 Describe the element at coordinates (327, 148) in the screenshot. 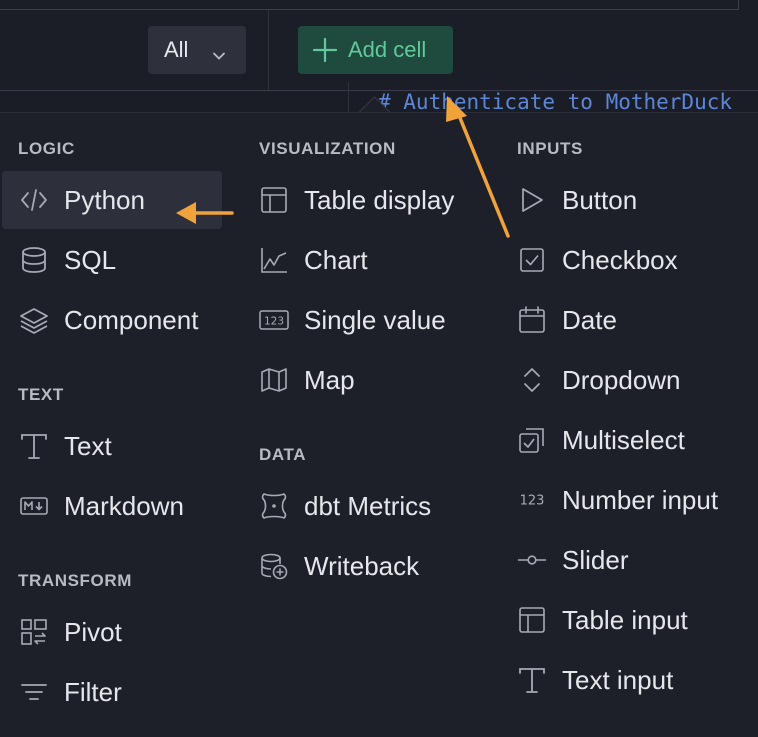

I see `section-title-visualization: VISUALIZATION` at that location.